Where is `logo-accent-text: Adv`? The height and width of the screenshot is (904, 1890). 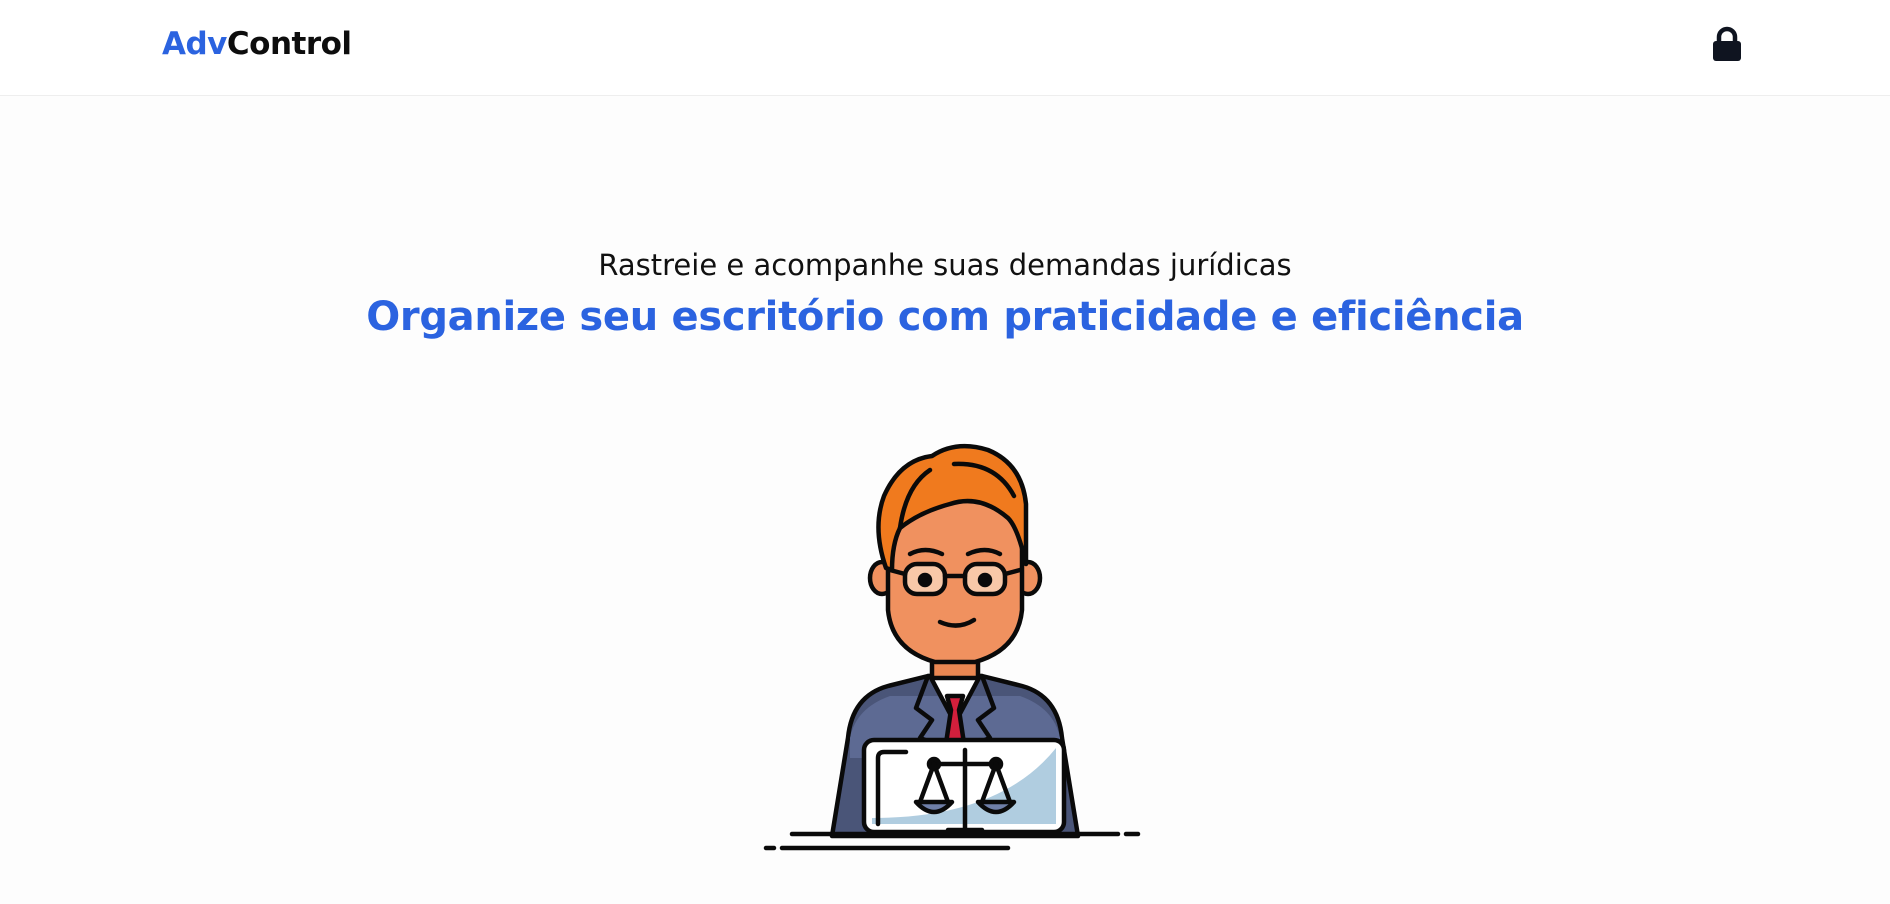
logo-accent-text: Adv is located at coordinates (194, 44).